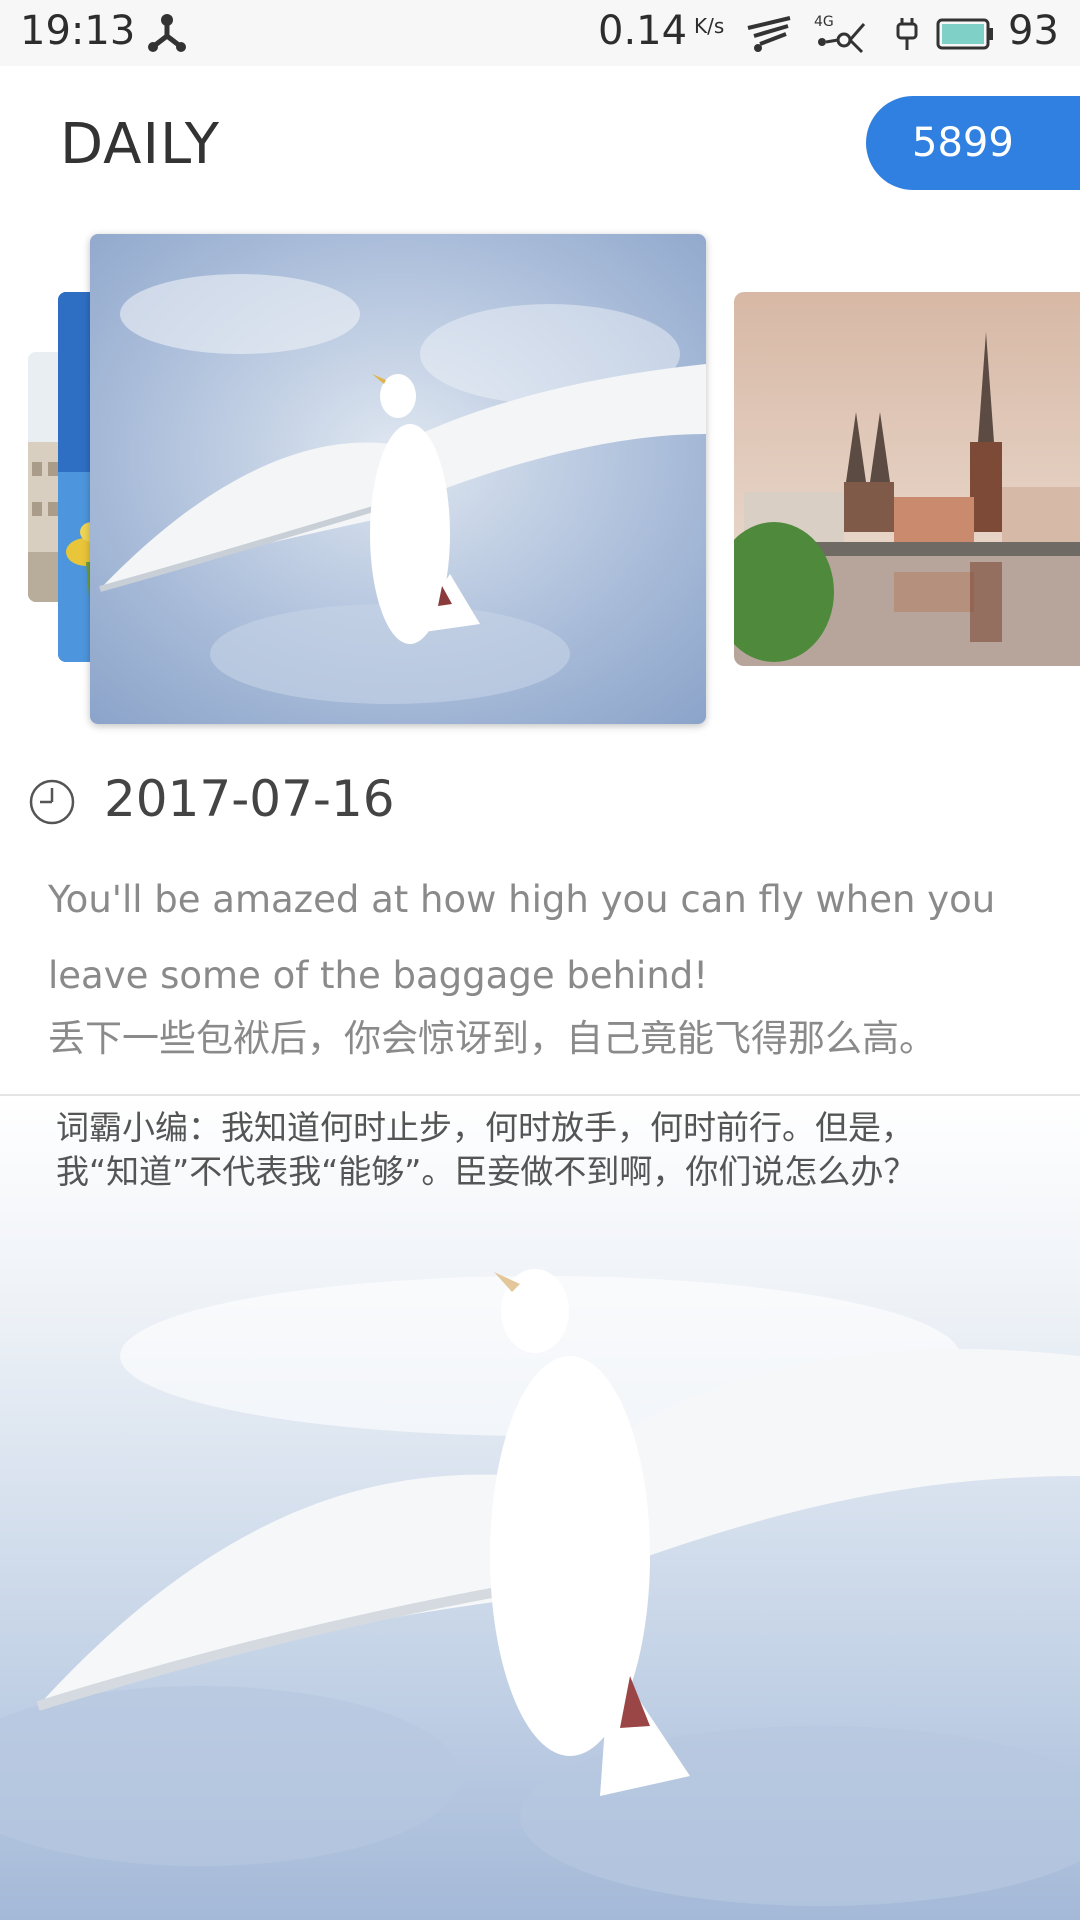  Describe the element at coordinates (709, 26) in the screenshot. I see `network-speed-unit: K/s` at that location.